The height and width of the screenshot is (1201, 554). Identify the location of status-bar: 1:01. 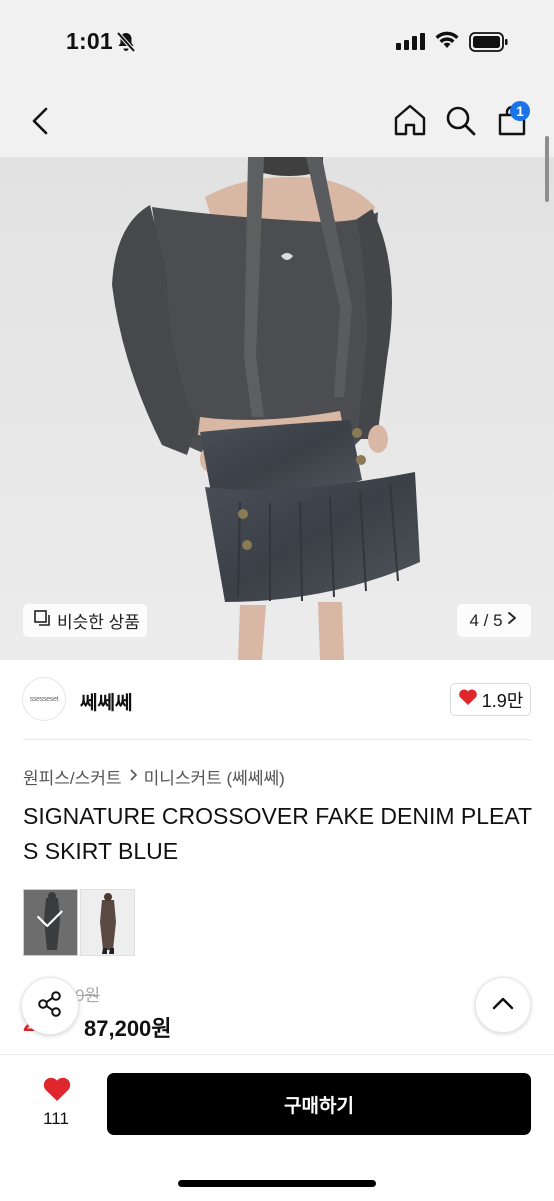
(277, 43).